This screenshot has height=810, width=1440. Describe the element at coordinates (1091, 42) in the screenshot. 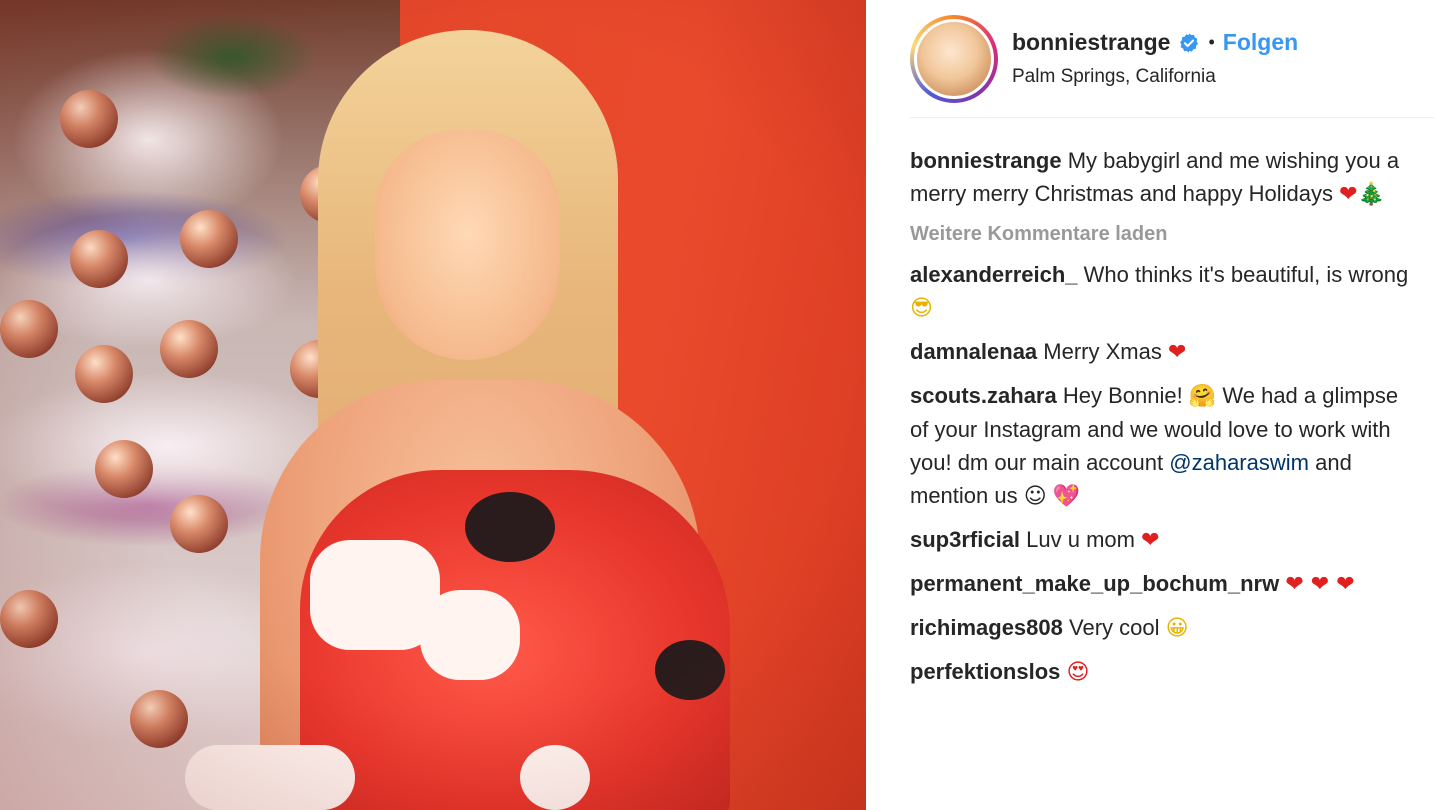

I see `username-link: bonniestrange` at that location.